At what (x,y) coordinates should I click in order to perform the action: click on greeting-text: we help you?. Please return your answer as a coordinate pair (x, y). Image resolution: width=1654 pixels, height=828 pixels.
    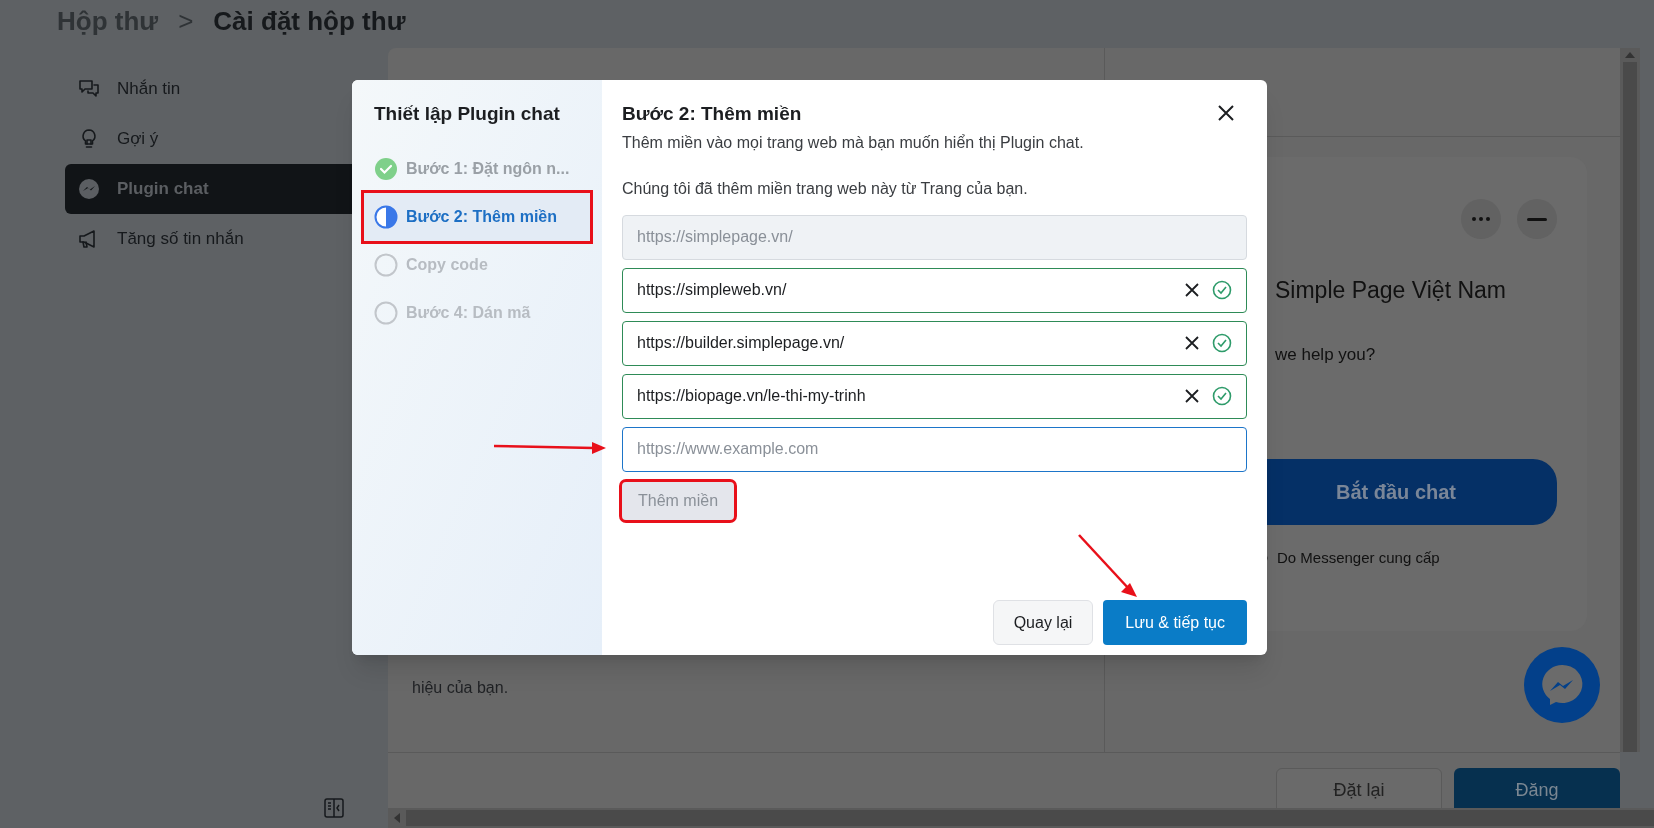
    Looking at the image, I should click on (1326, 354).